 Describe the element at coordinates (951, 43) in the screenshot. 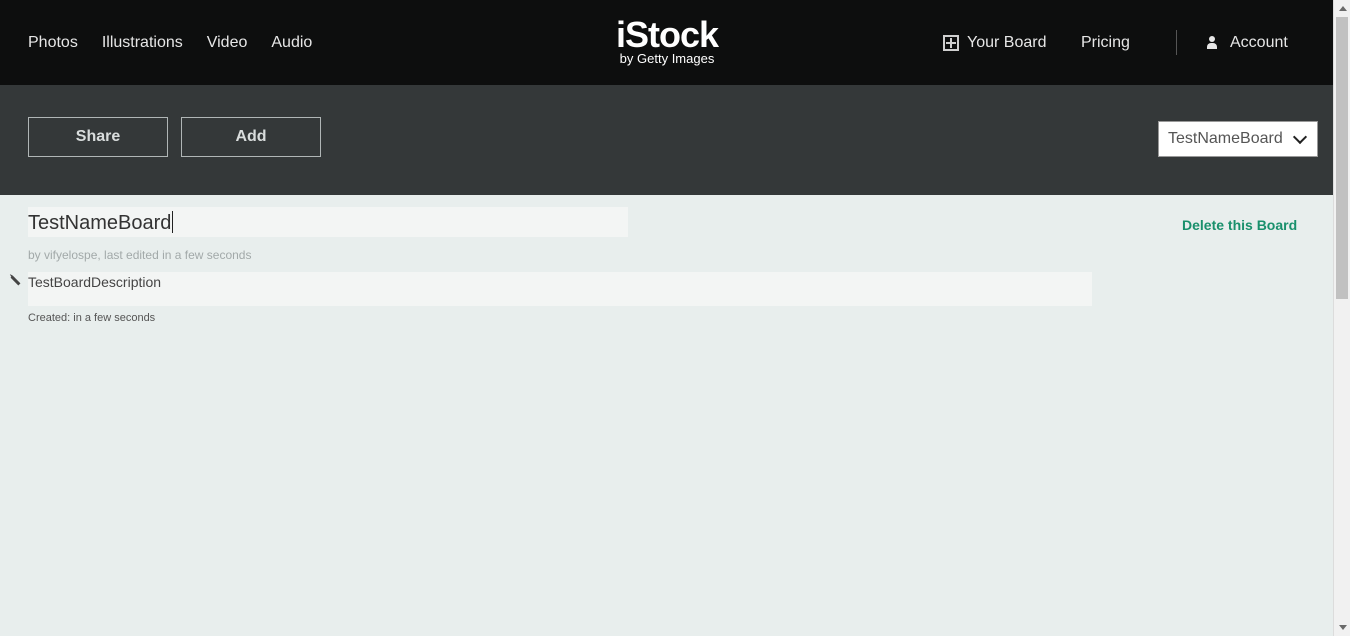

I see `add-board-icon` at that location.